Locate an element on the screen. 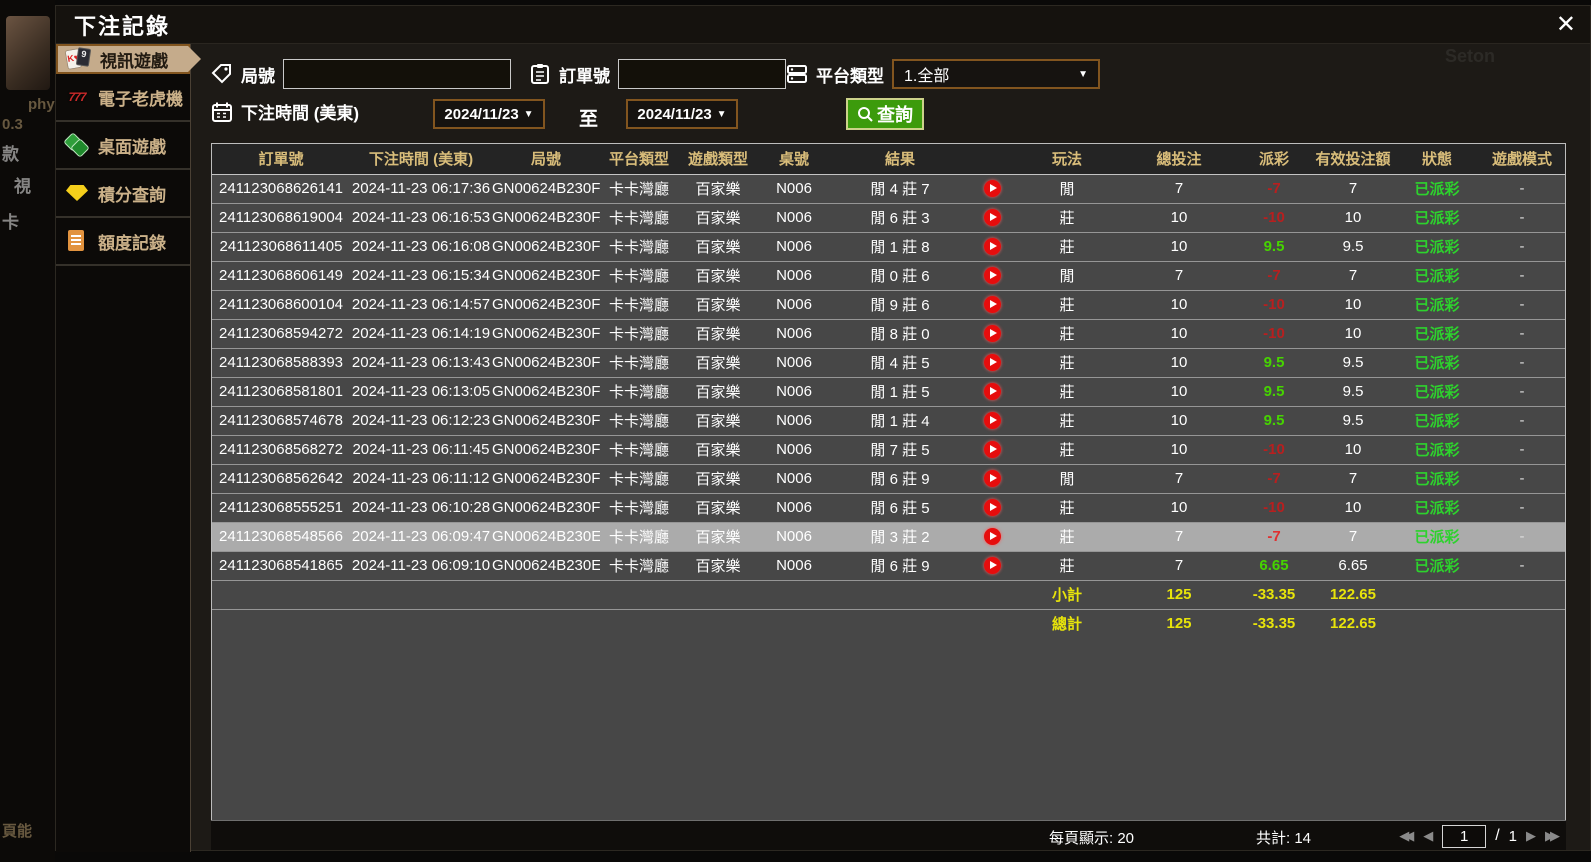 The height and width of the screenshot is (862, 1591). result-cell: 閒 6 莊 5 is located at coordinates (900, 507).